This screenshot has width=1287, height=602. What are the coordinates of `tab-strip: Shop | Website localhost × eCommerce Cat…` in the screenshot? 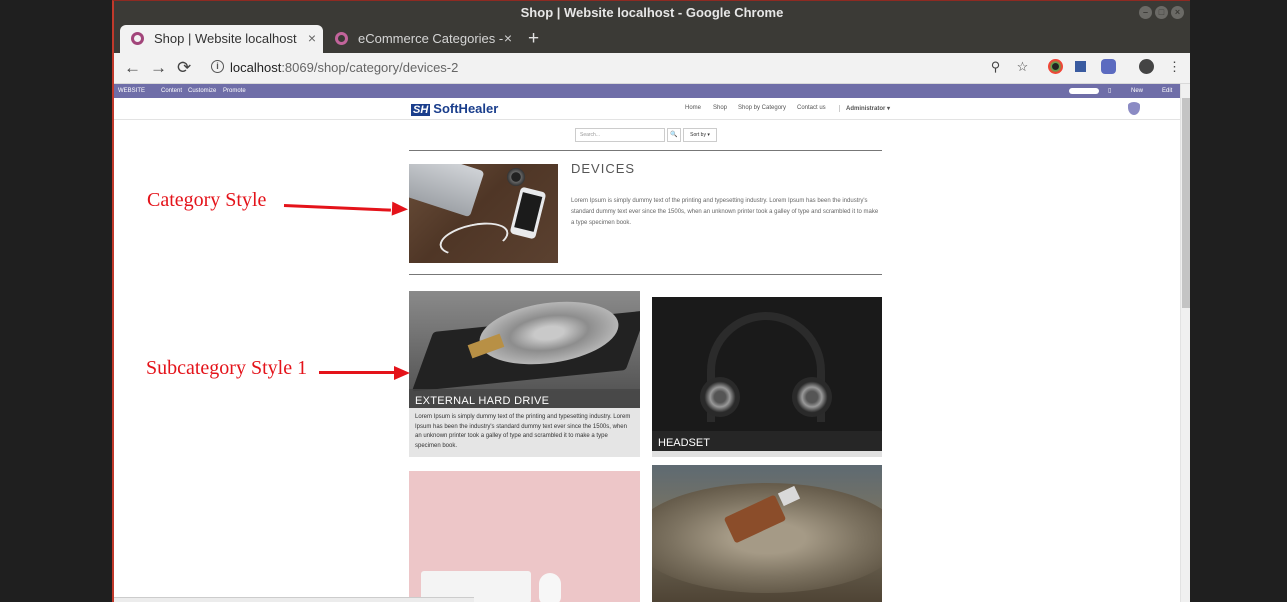 It's located at (652, 39).